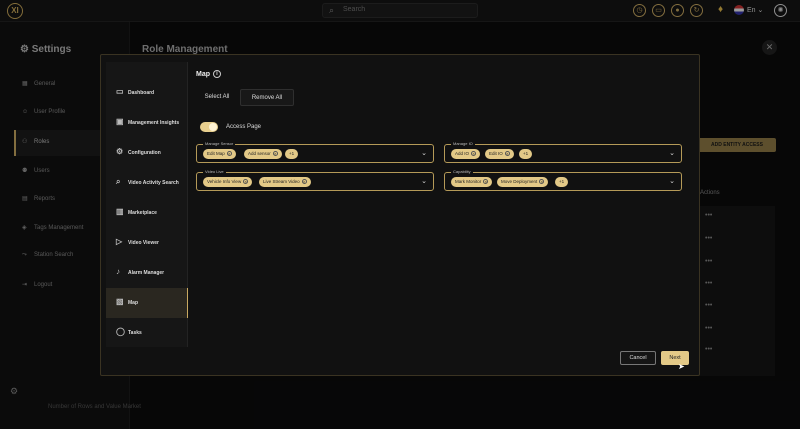  Describe the element at coordinates (217, 97) in the screenshot. I see `select-all-button: Select All` at that location.